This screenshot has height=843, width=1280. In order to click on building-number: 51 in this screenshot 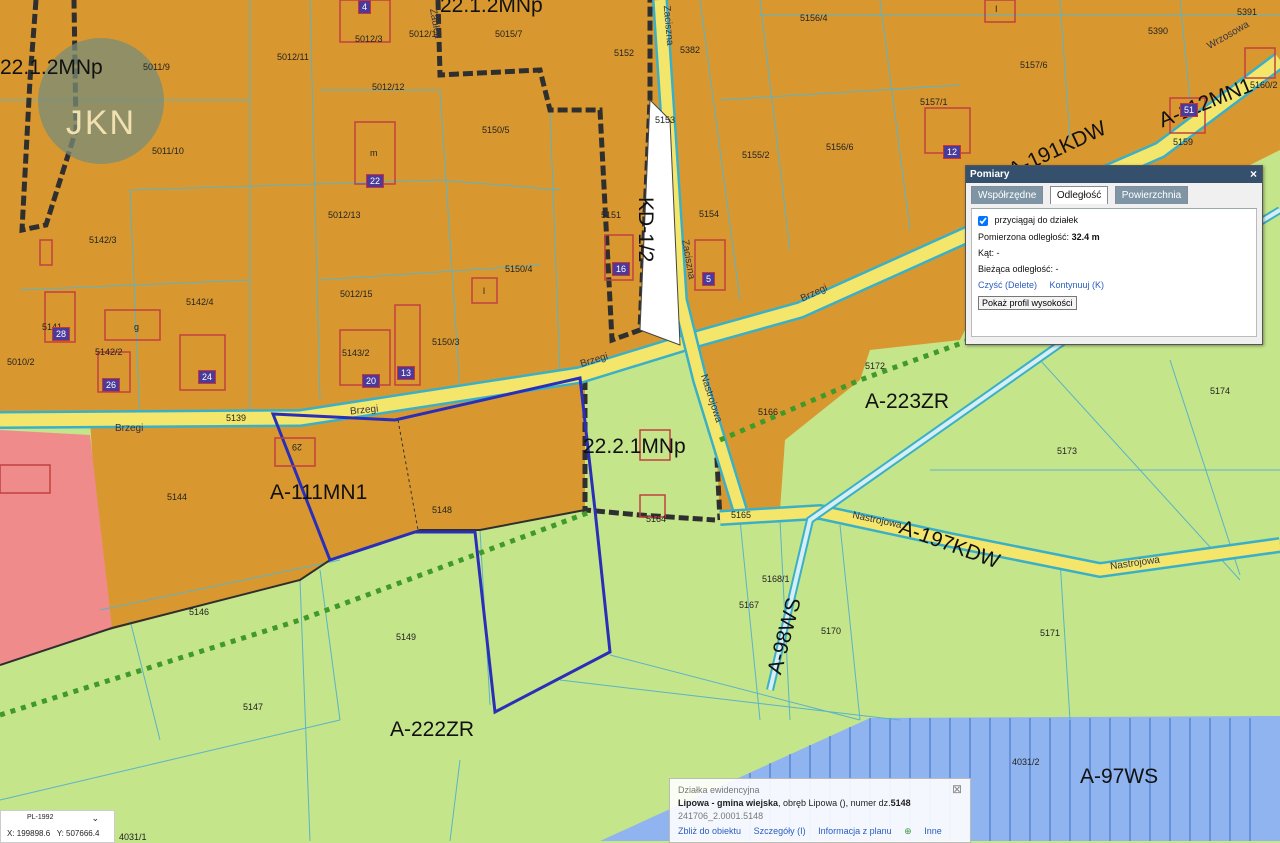, I will do `click(1189, 110)`.